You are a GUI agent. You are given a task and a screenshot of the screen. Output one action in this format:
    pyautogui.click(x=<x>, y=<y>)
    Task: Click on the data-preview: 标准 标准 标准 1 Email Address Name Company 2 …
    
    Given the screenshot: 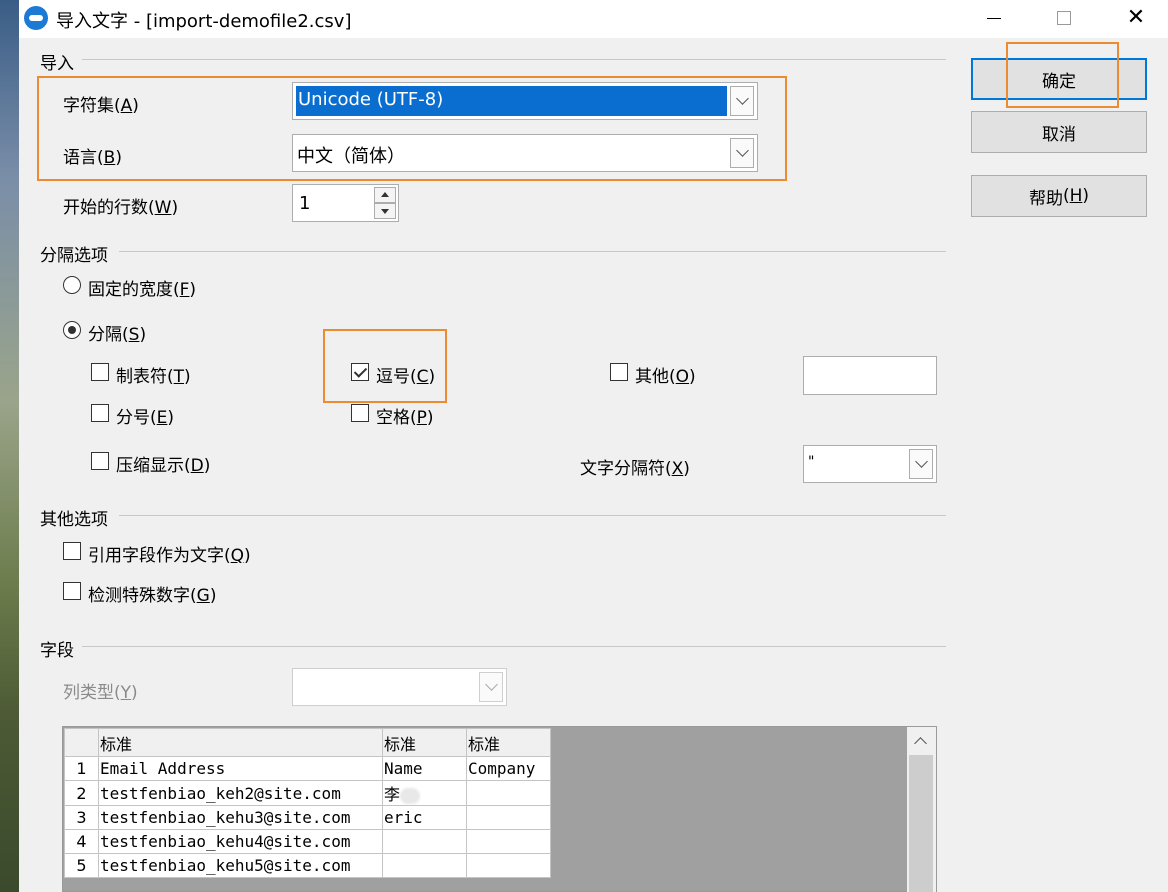 What is the action you would take?
    pyautogui.click(x=499, y=809)
    